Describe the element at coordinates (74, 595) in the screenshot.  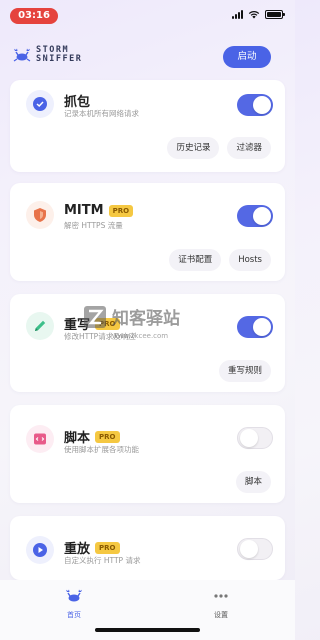
I see `crab-icon` at that location.